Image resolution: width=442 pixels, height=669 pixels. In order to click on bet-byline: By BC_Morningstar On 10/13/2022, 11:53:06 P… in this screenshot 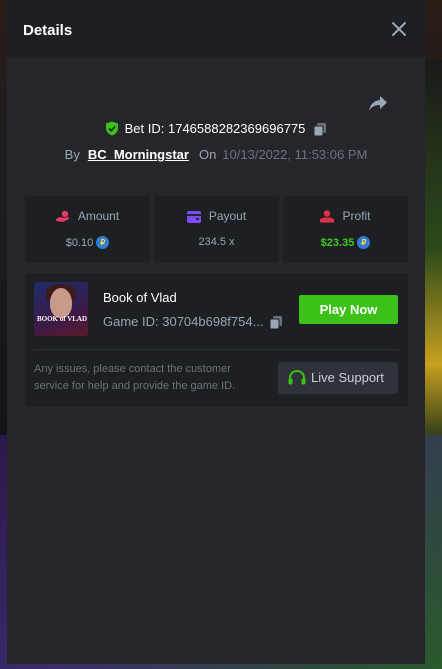, I will do `click(216, 154)`.